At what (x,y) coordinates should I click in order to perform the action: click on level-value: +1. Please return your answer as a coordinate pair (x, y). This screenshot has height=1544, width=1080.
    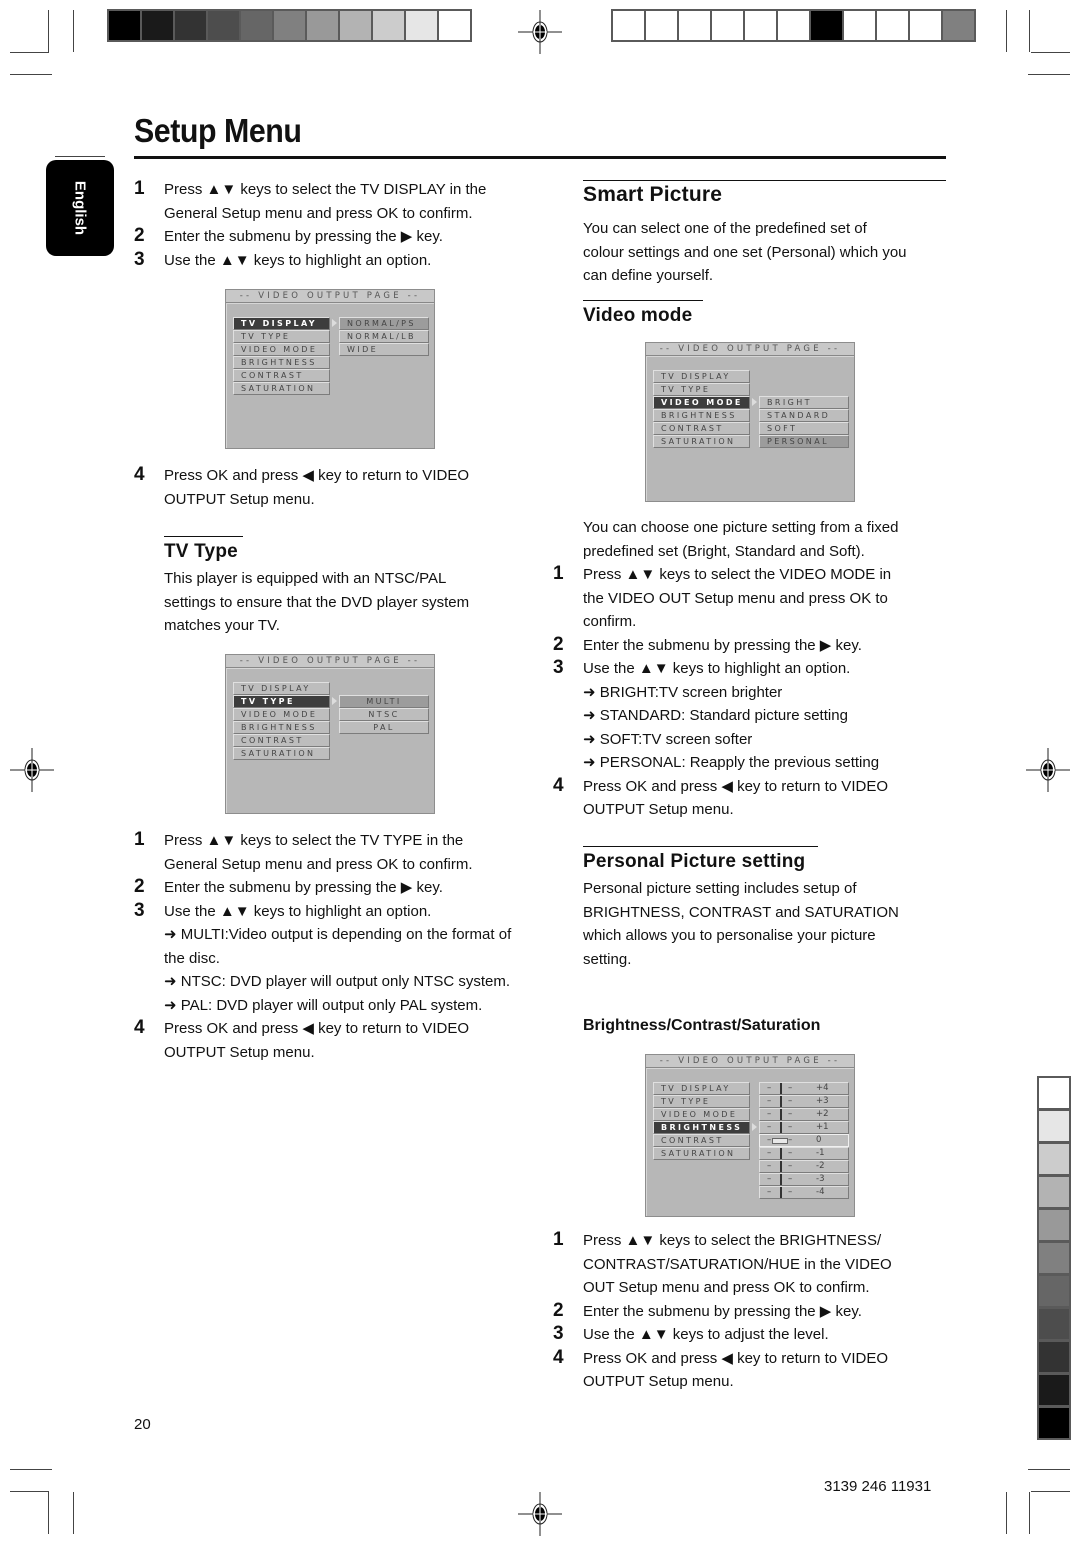
    Looking at the image, I should click on (822, 1127).